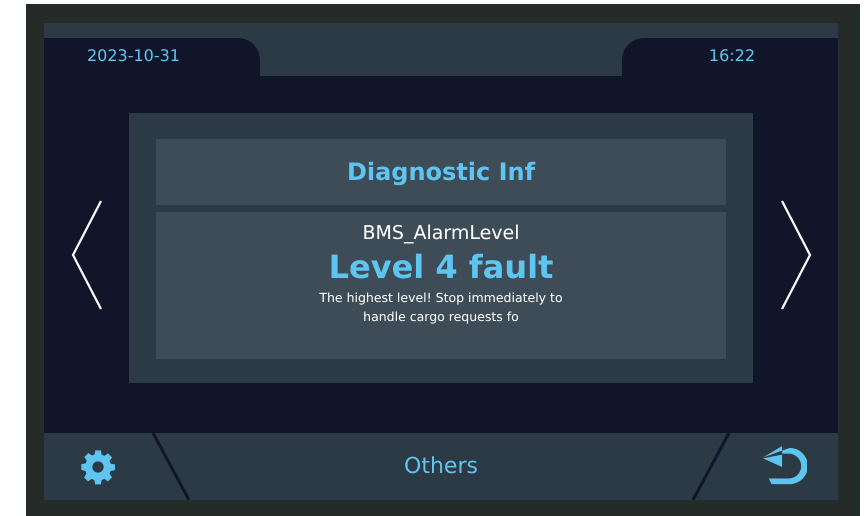 The image size is (867, 516). What do you see at coordinates (441, 267) in the screenshot?
I see `fault-value: Level 4 fault` at bounding box center [441, 267].